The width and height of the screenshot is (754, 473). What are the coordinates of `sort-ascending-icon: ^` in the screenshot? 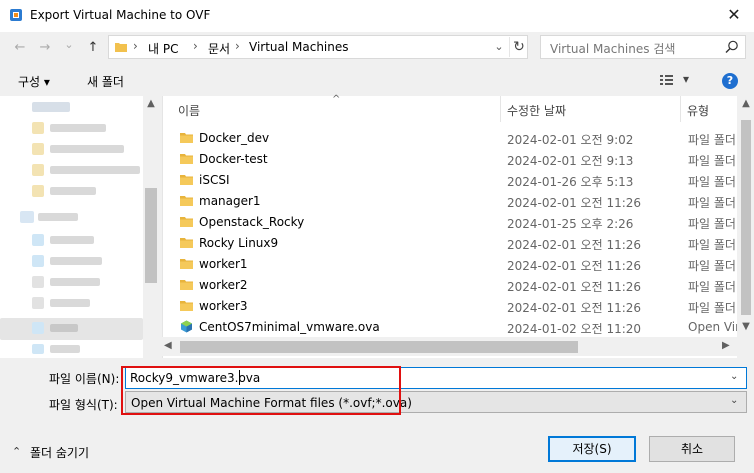 It's located at (336, 99).